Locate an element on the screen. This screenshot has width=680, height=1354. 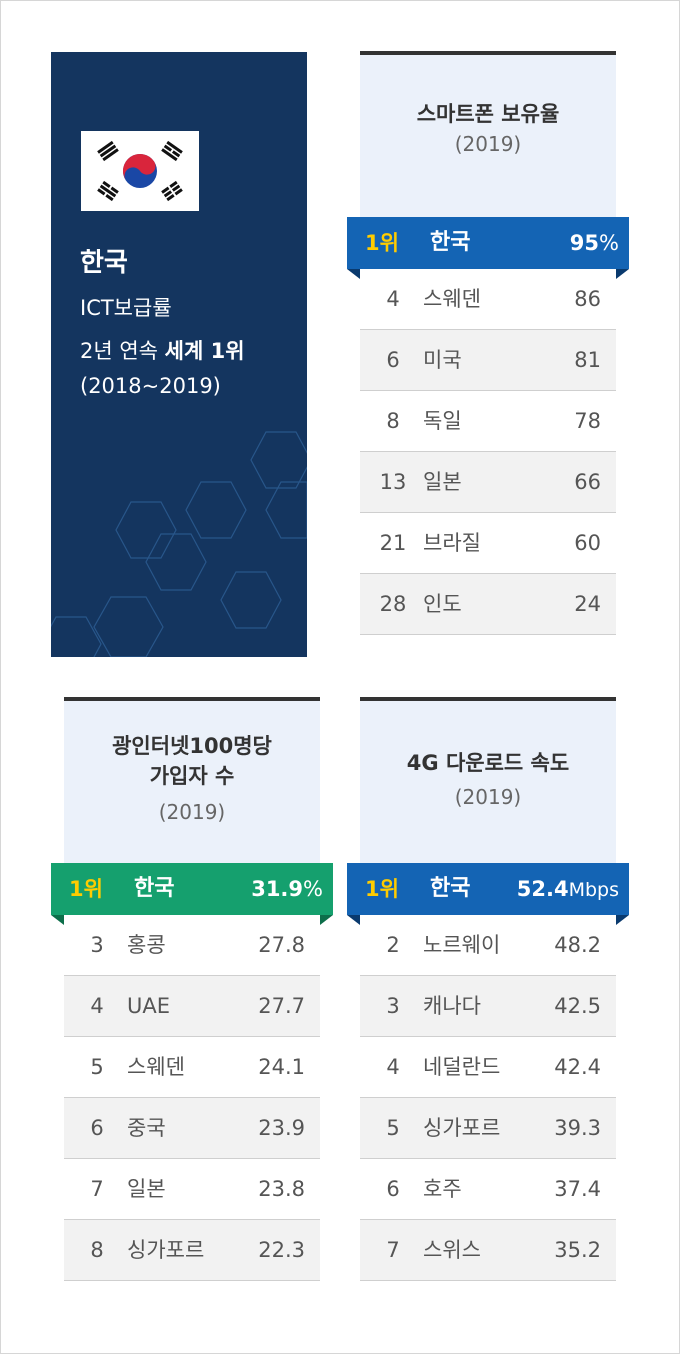
rank-row: 2 노르웨이 48.2 is located at coordinates (488, 945).